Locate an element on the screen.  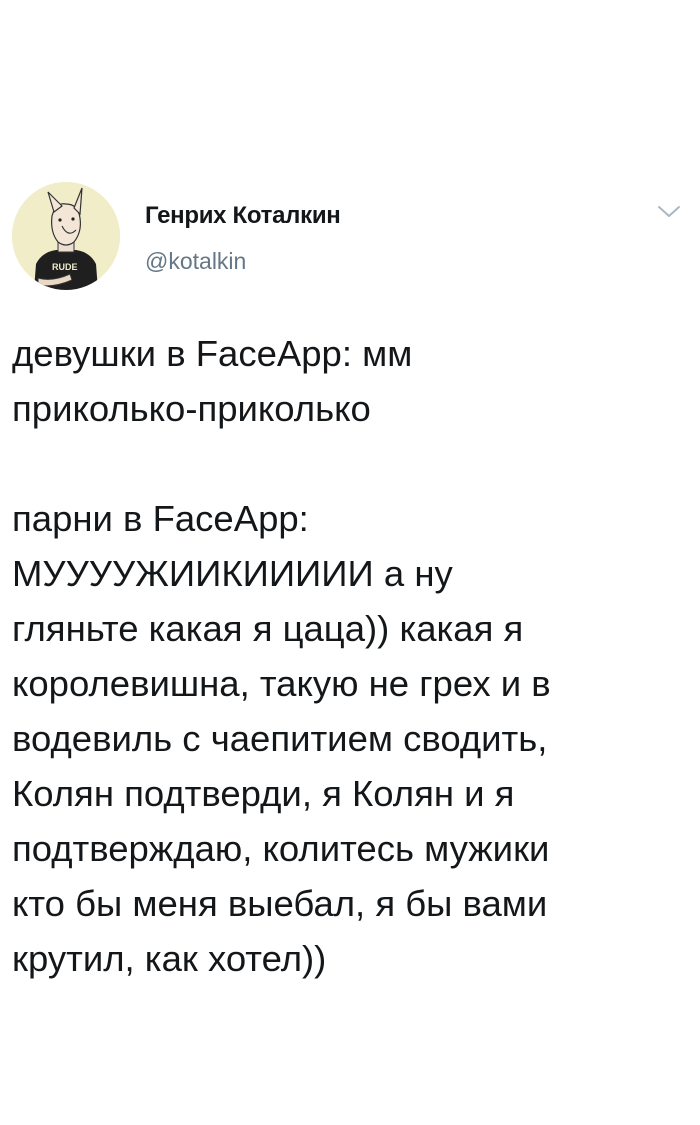
tweet-text-line: кто бы меня выебал, я бы вами is located at coordinates (280, 903).